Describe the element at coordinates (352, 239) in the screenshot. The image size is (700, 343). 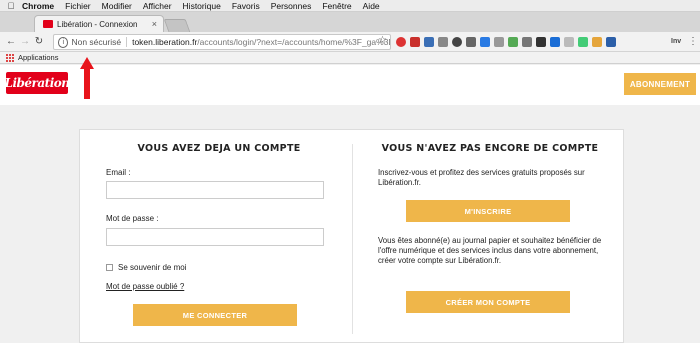
I see `column-divider` at that location.